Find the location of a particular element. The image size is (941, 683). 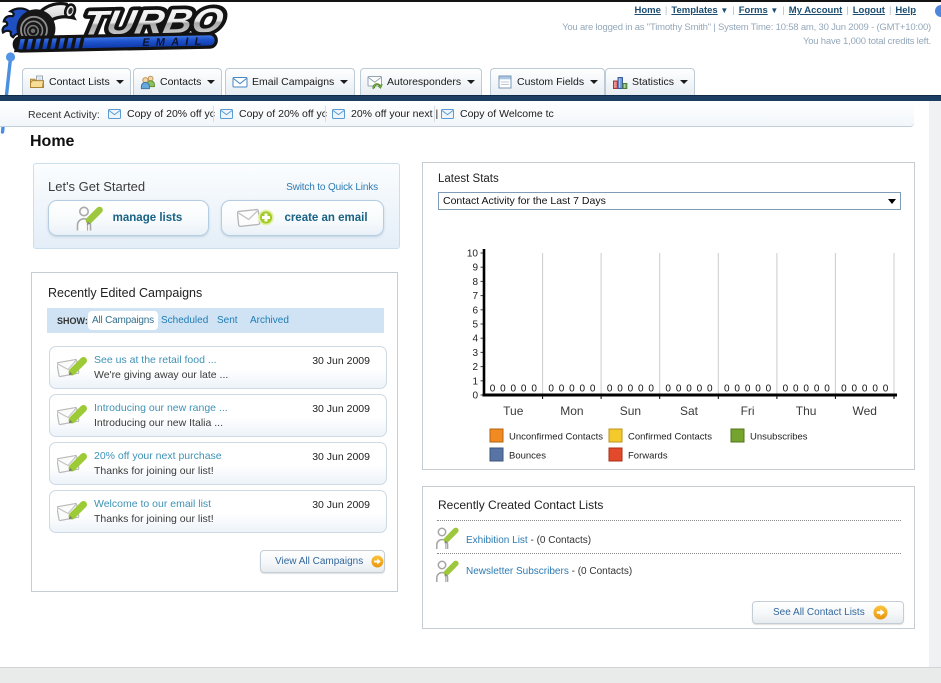

svg-text: 1 is located at coordinates (475, 381).